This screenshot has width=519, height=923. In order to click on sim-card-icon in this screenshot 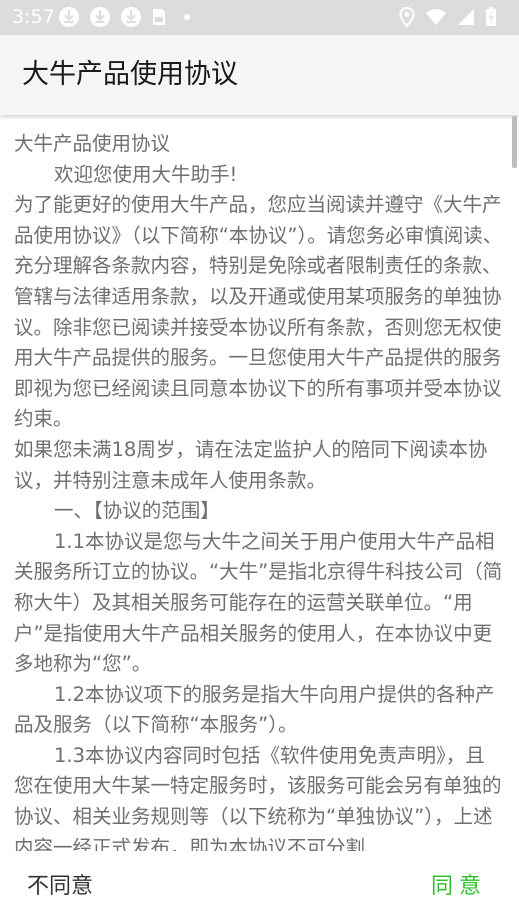, I will do `click(159, 17)`.